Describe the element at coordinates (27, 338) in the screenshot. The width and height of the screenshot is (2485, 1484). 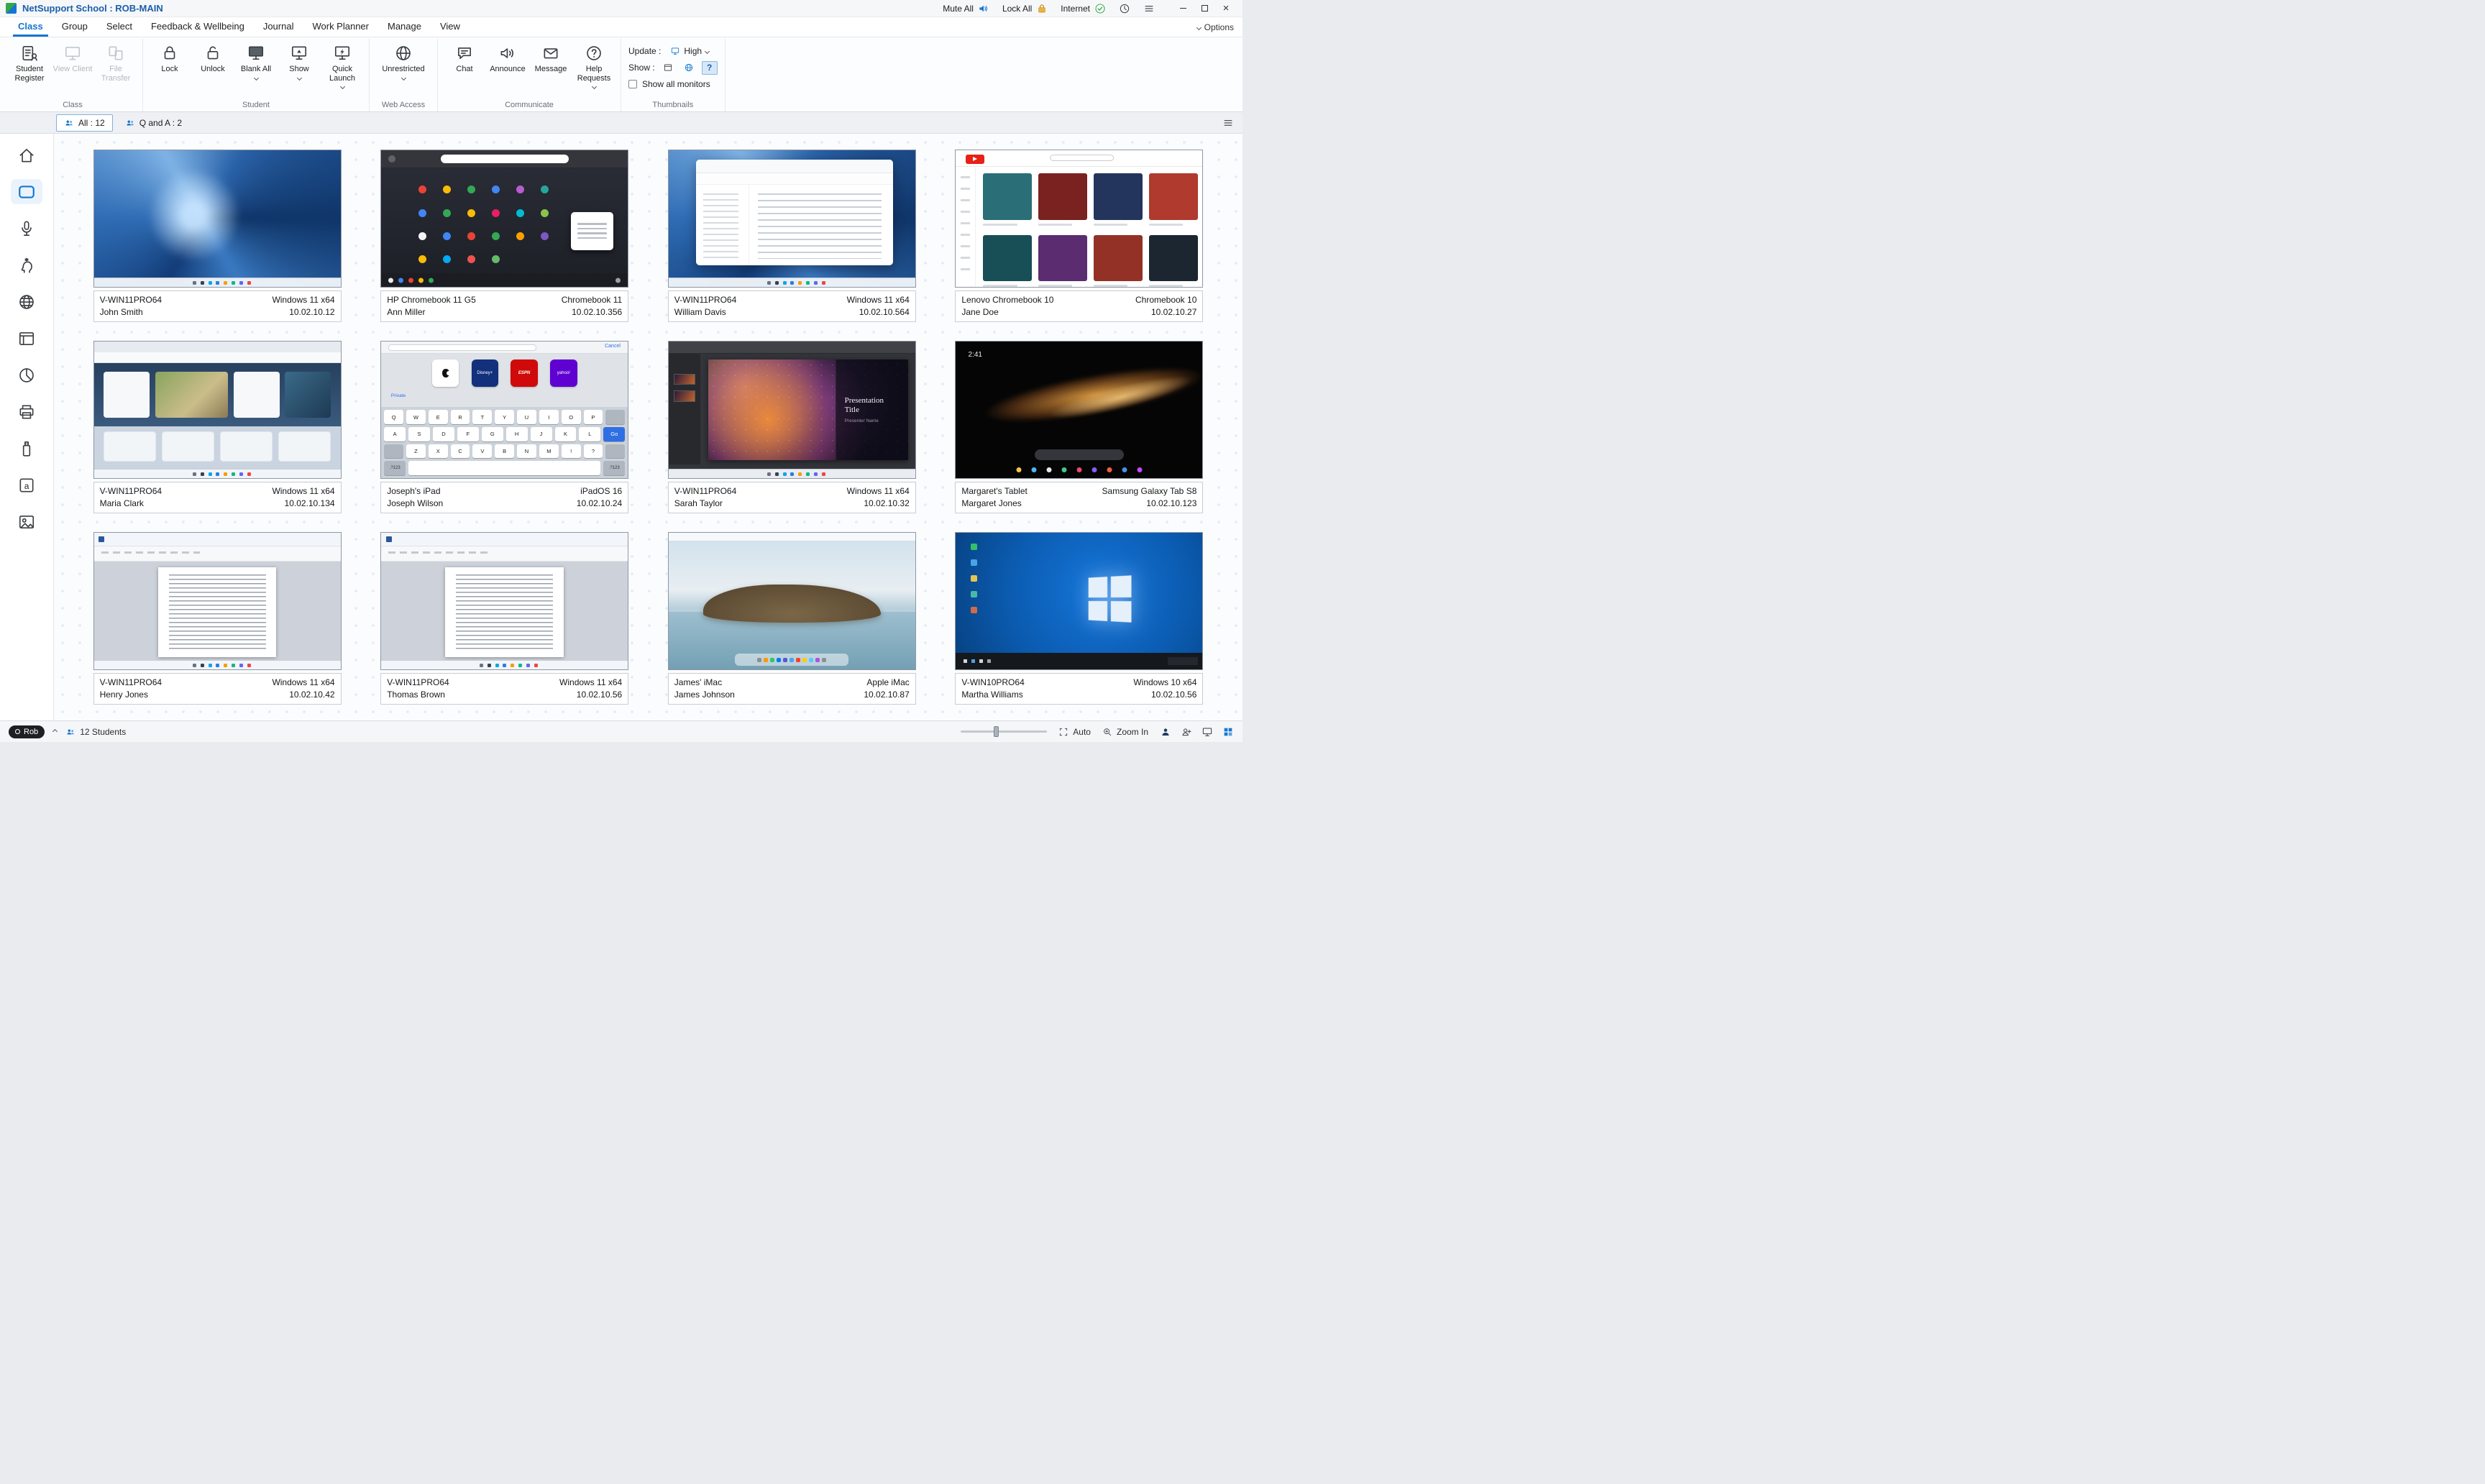
I see `sidebar-item-applications` at that location.